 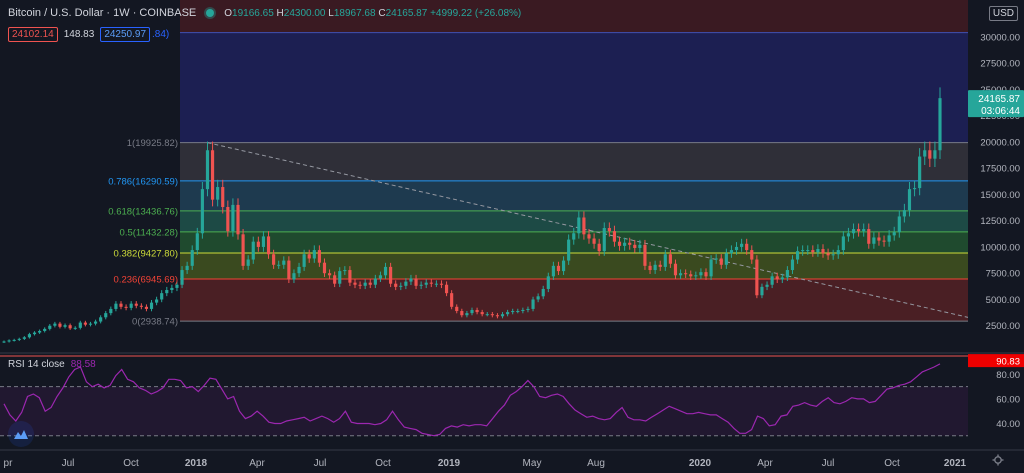 I want to click on gear-icon, so click(x=998, y=460).